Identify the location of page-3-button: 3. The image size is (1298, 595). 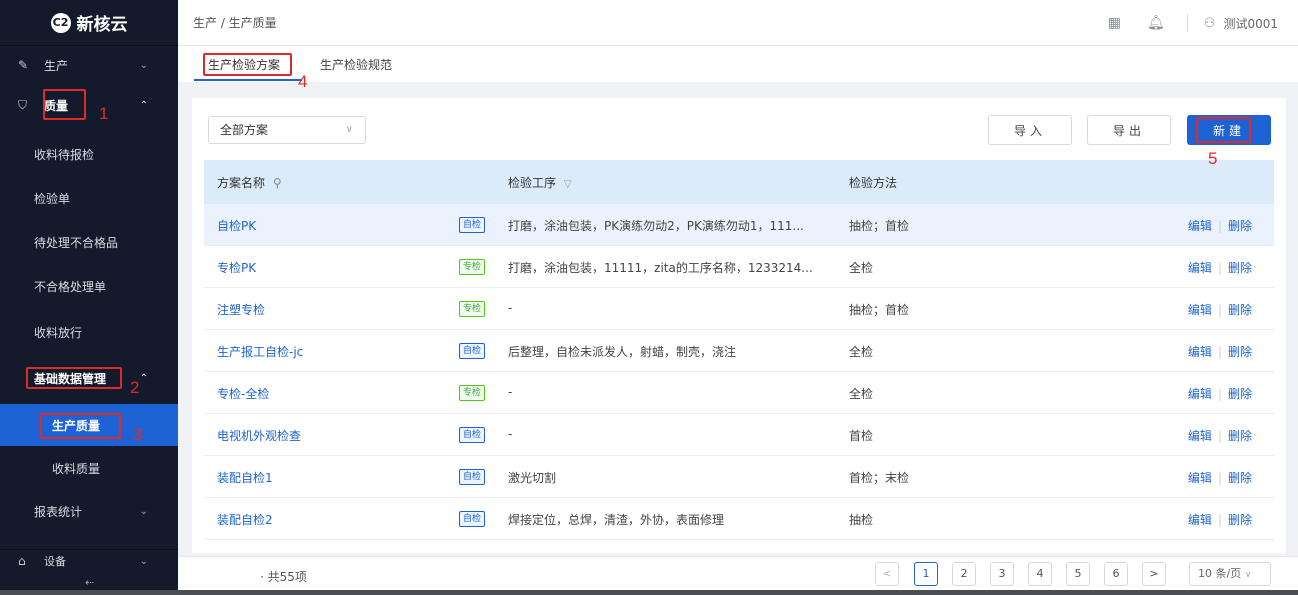
(1002, 574).